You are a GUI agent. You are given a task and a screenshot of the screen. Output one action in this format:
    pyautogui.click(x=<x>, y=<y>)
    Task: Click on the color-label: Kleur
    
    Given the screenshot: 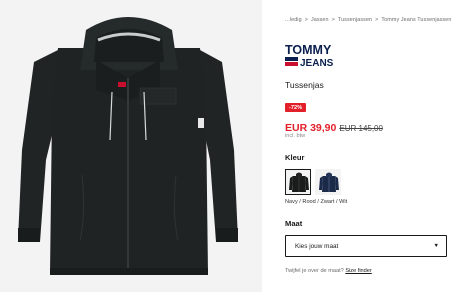 What is the action you would take?
    pyautogui.click(x=295, y=157)
    